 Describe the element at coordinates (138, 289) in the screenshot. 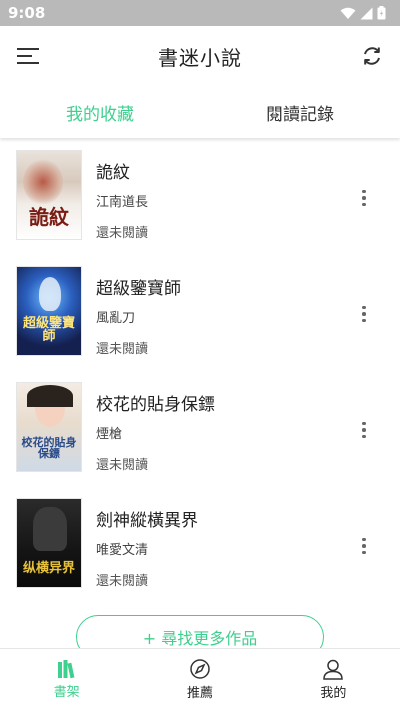

I see `book-title: 超級鑒寶師` at that location.